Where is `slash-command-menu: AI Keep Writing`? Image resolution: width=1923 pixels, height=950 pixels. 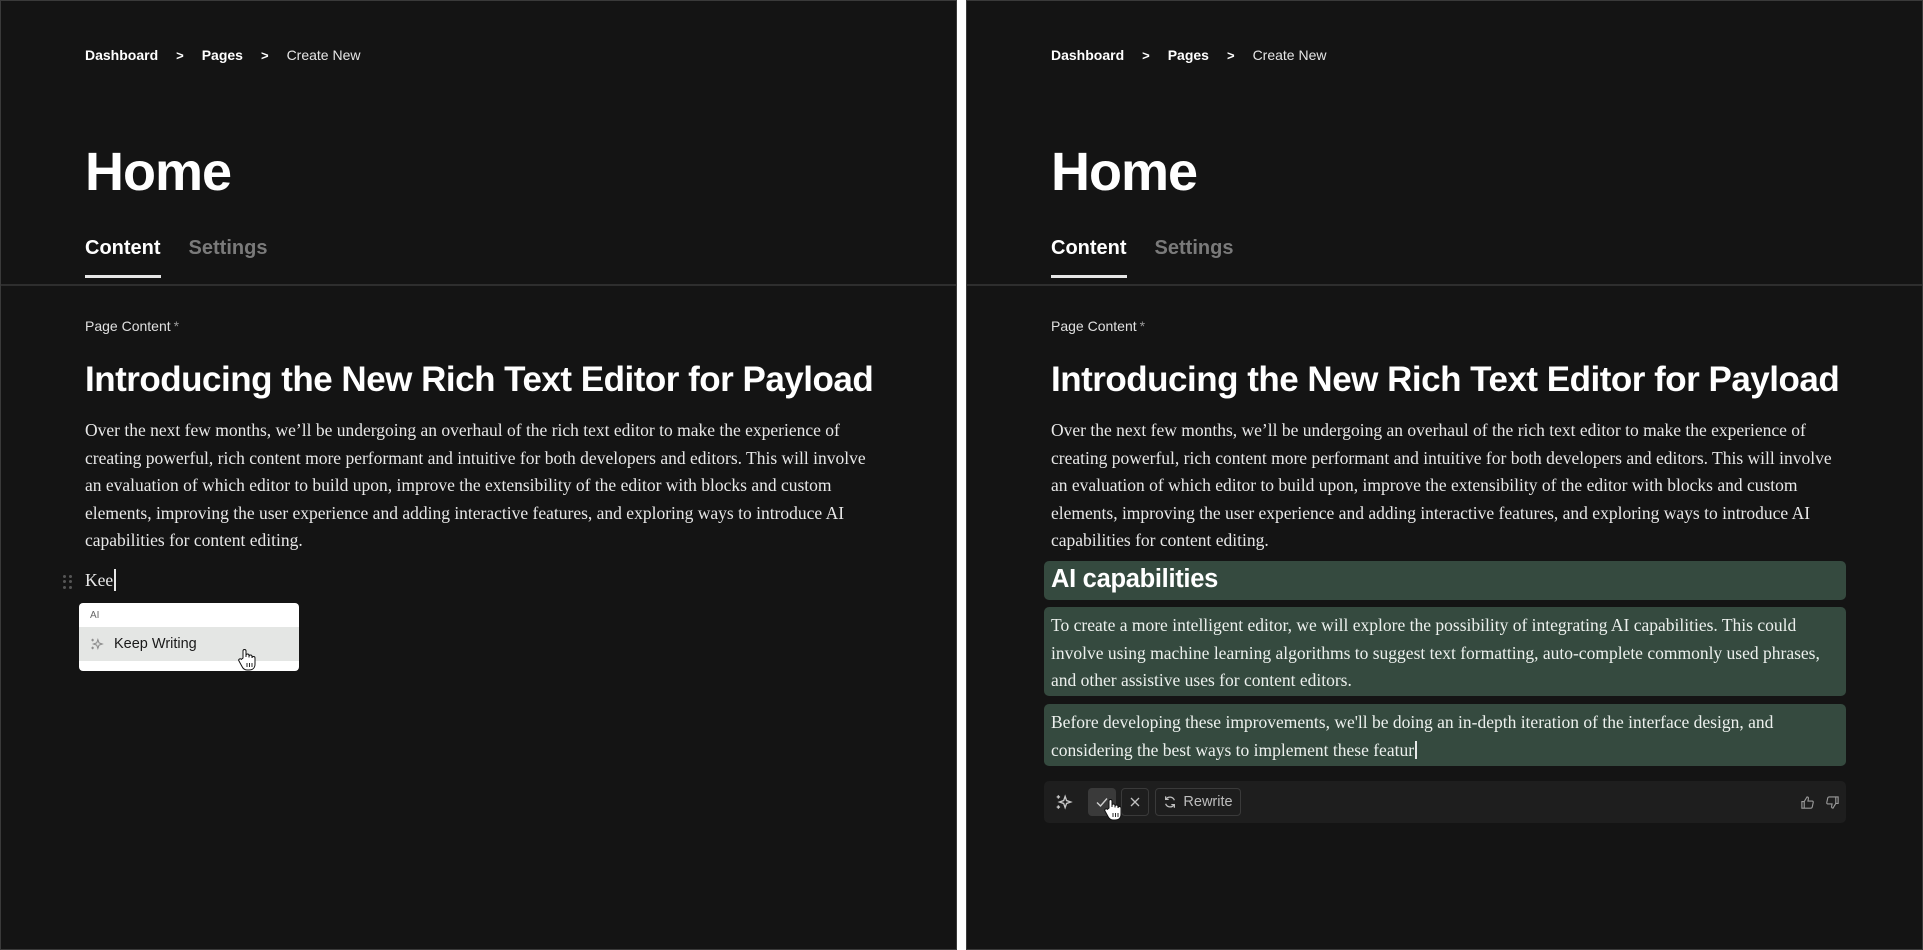
slash-command-menu: AI Keep Writing is located at coordinates (189, 637).